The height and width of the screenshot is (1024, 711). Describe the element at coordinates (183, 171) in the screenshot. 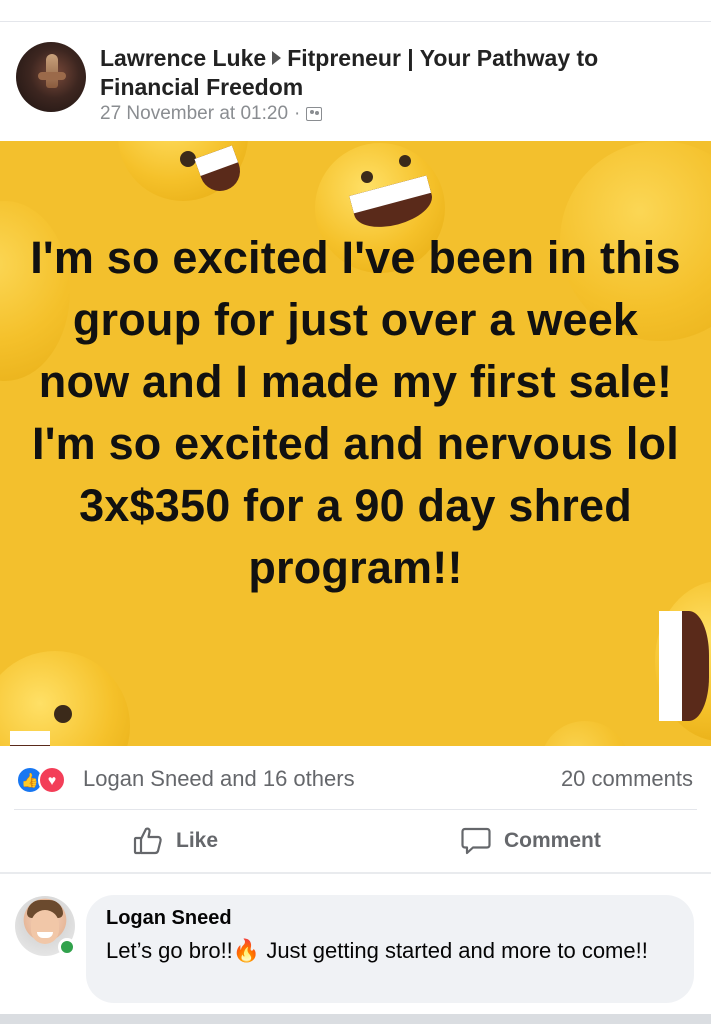

I see `emoji-top-left-decoration` at that location.